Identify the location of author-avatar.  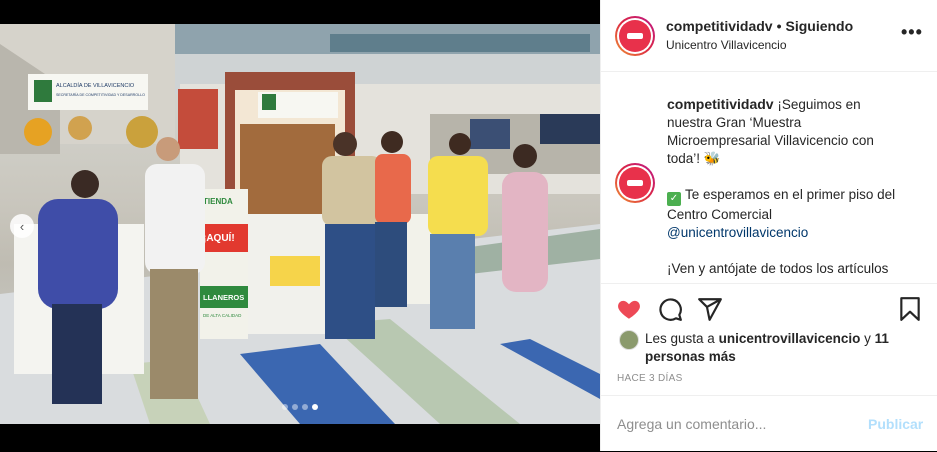
(635, 36).